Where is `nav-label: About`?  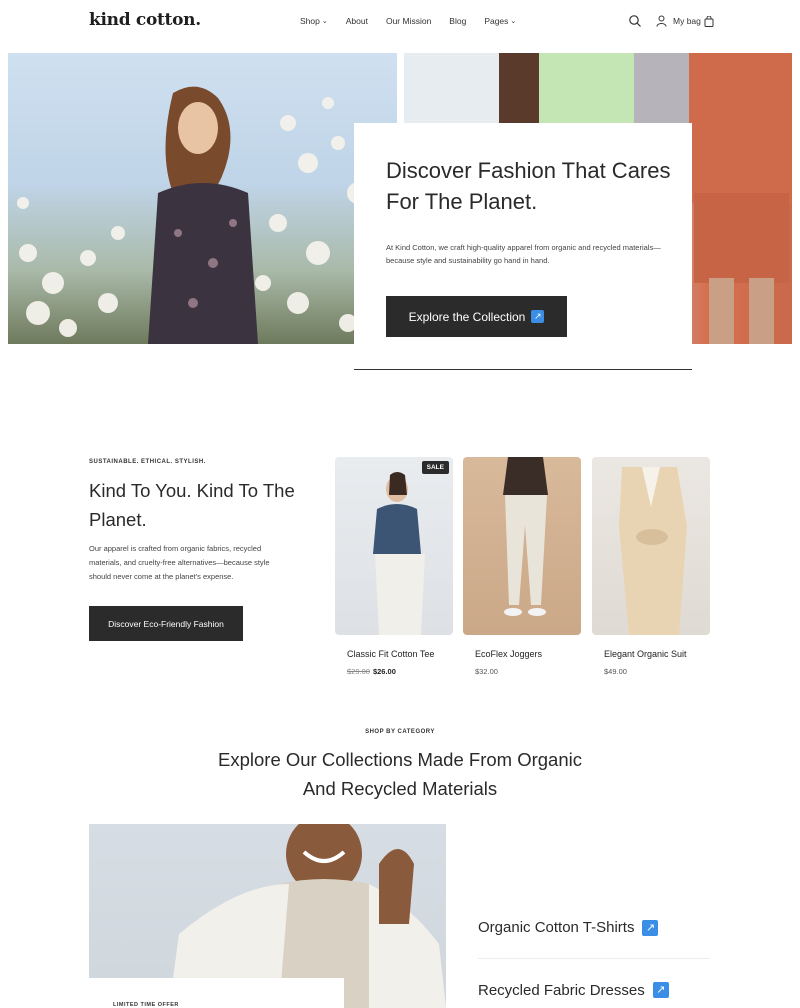 nav-label: About is located at coordinates (356, 21).